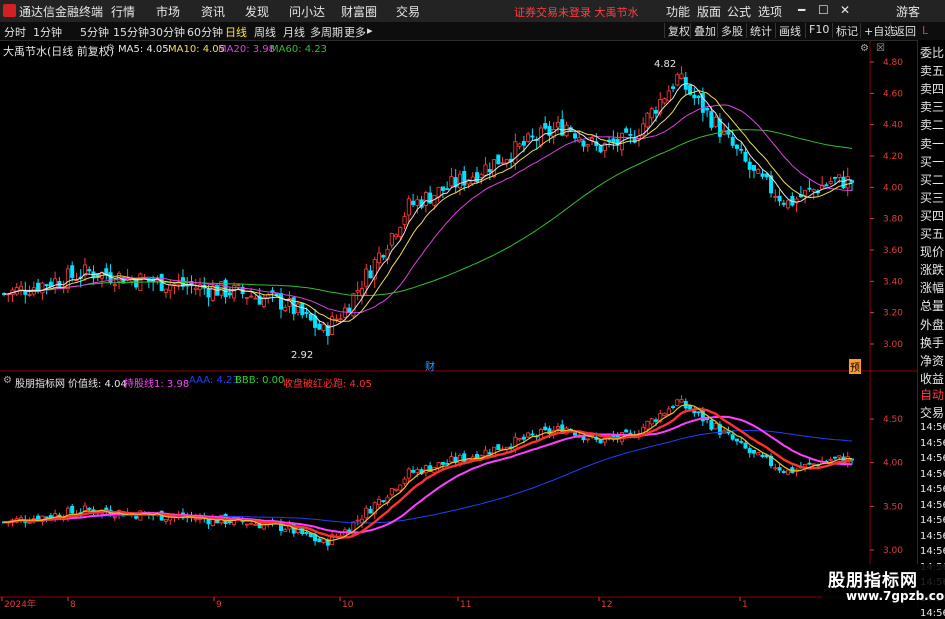 The height and width of the screenshot is (619, 945). Describe the element at coordinates (110, 48) in the screenshot. I see `settings-gear-icon: ⚙` at that location.